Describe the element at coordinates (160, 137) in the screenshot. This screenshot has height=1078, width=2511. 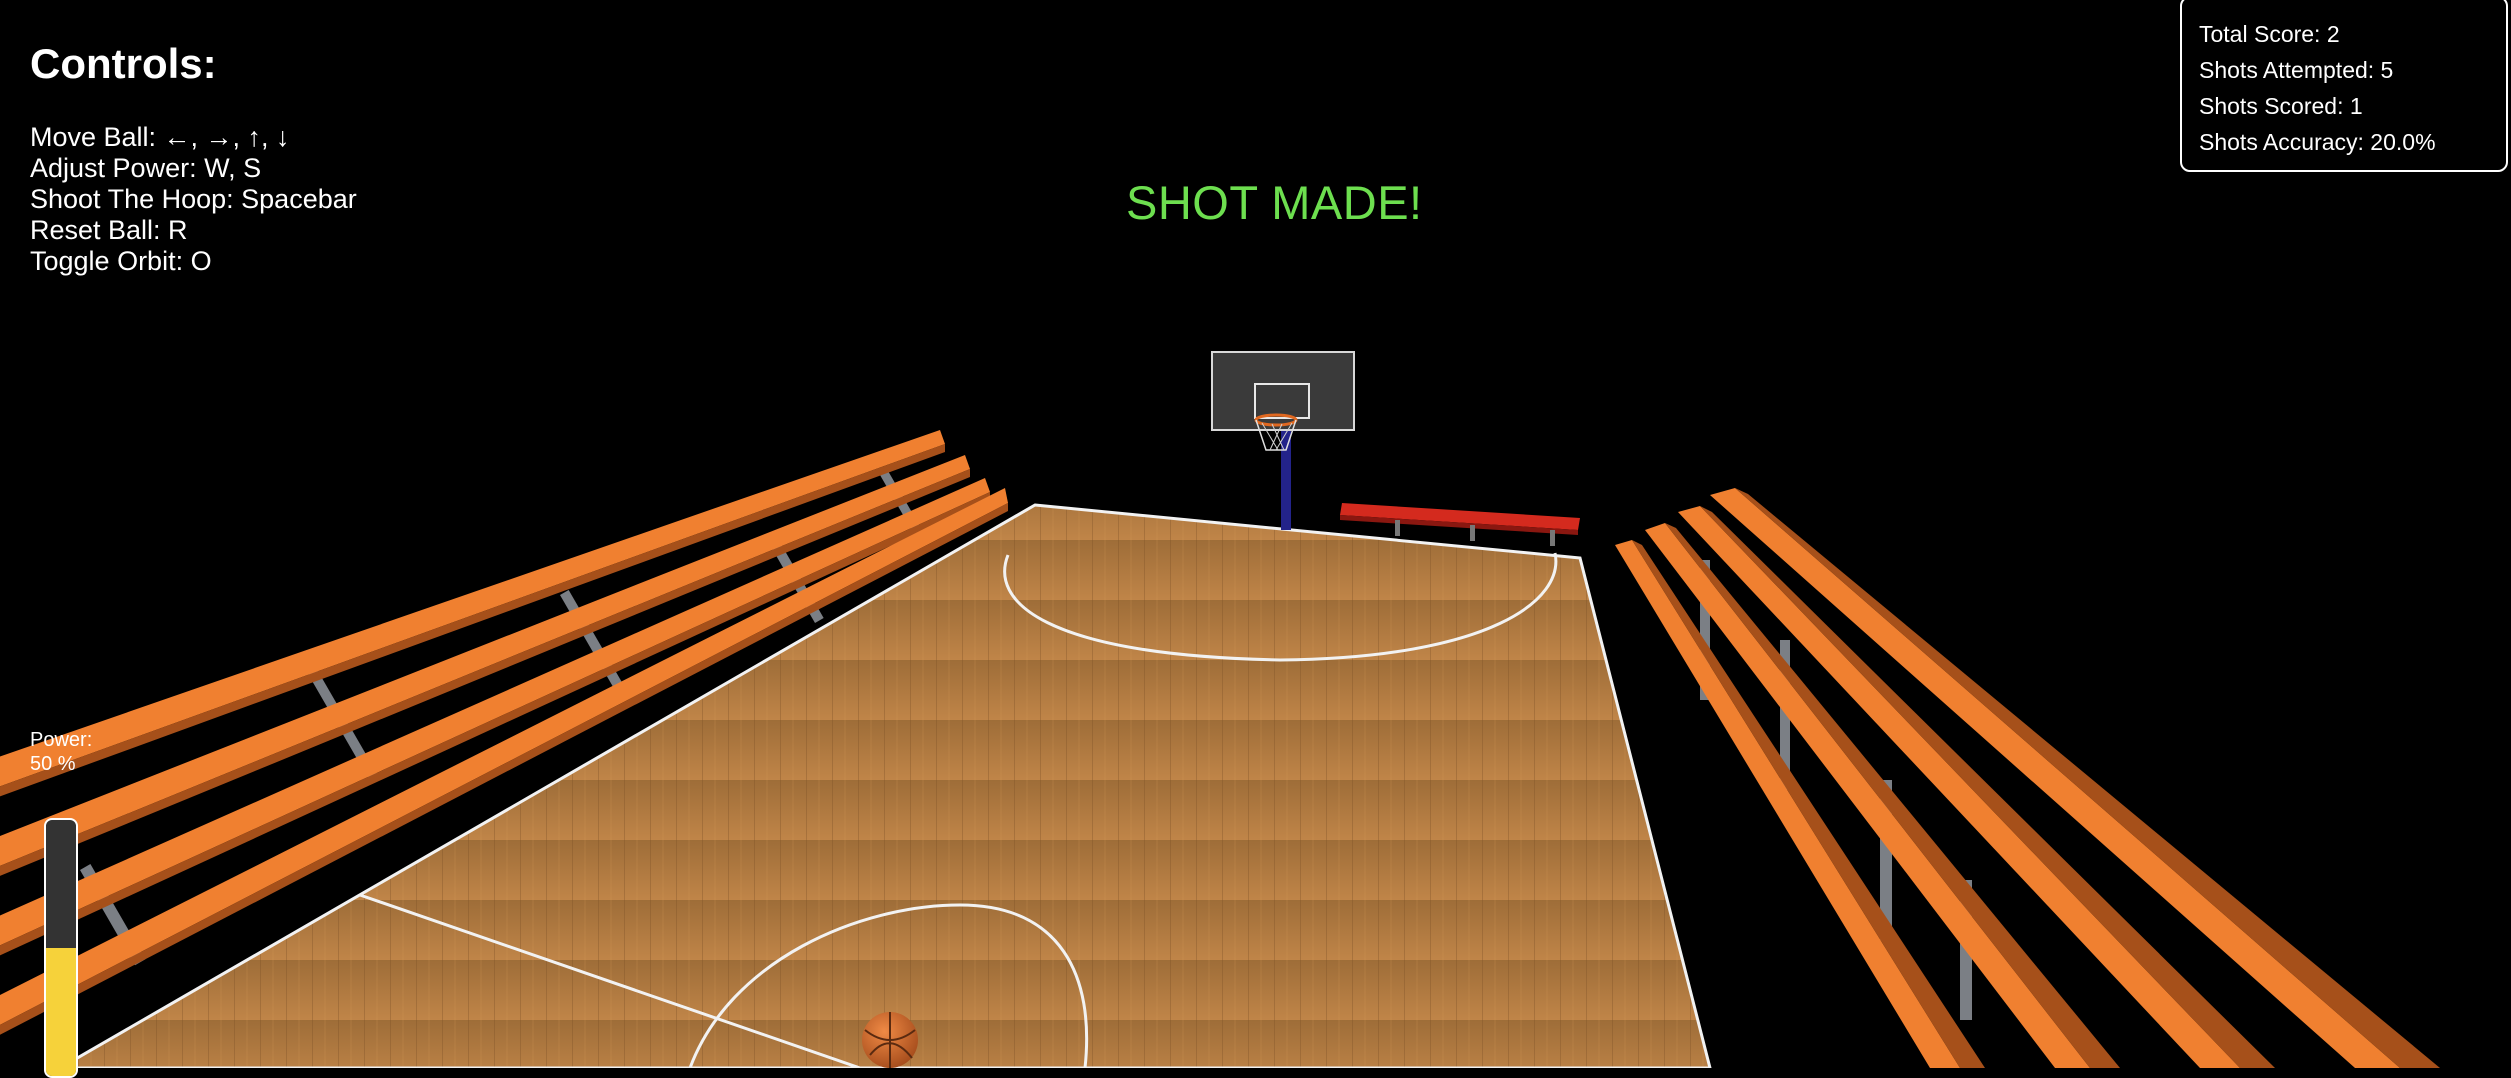
I see `control-move-ball: Move Ball: ←, →, ↑, ↓` at that location.